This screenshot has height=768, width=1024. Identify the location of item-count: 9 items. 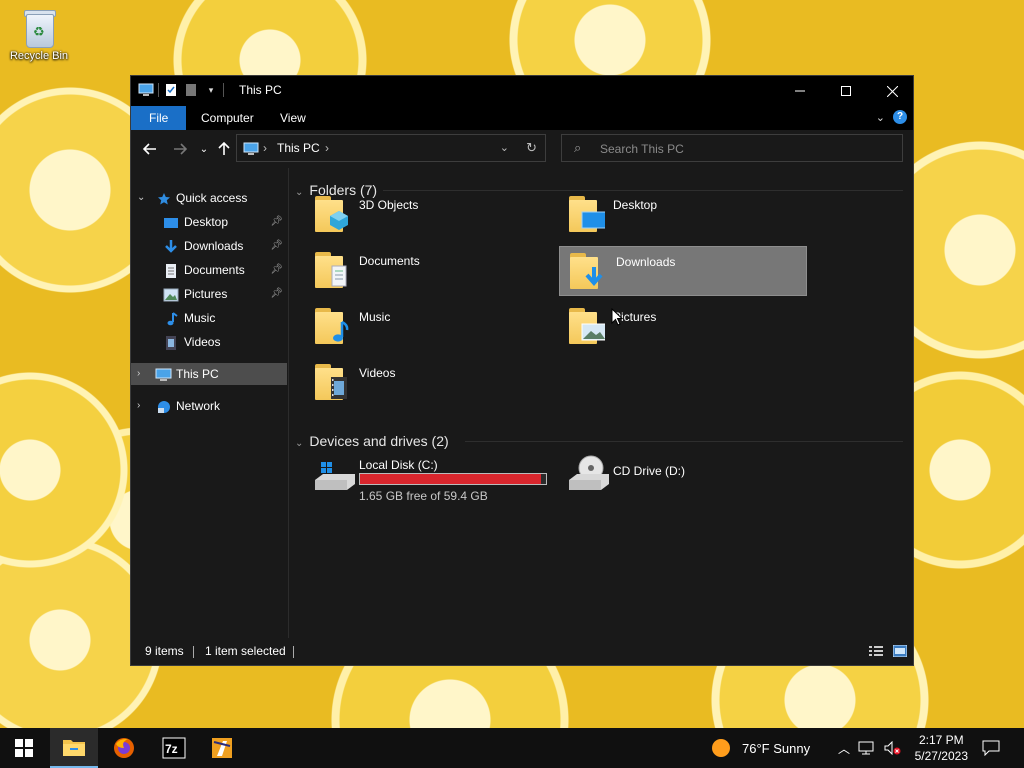
(164, 651).